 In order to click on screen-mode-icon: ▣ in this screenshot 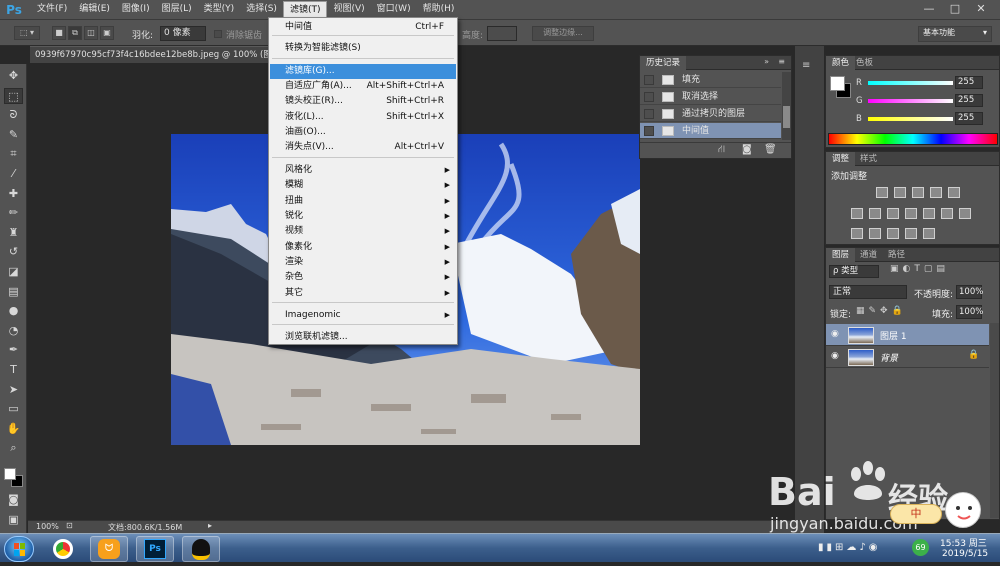, I will do `click(13, 520)`.